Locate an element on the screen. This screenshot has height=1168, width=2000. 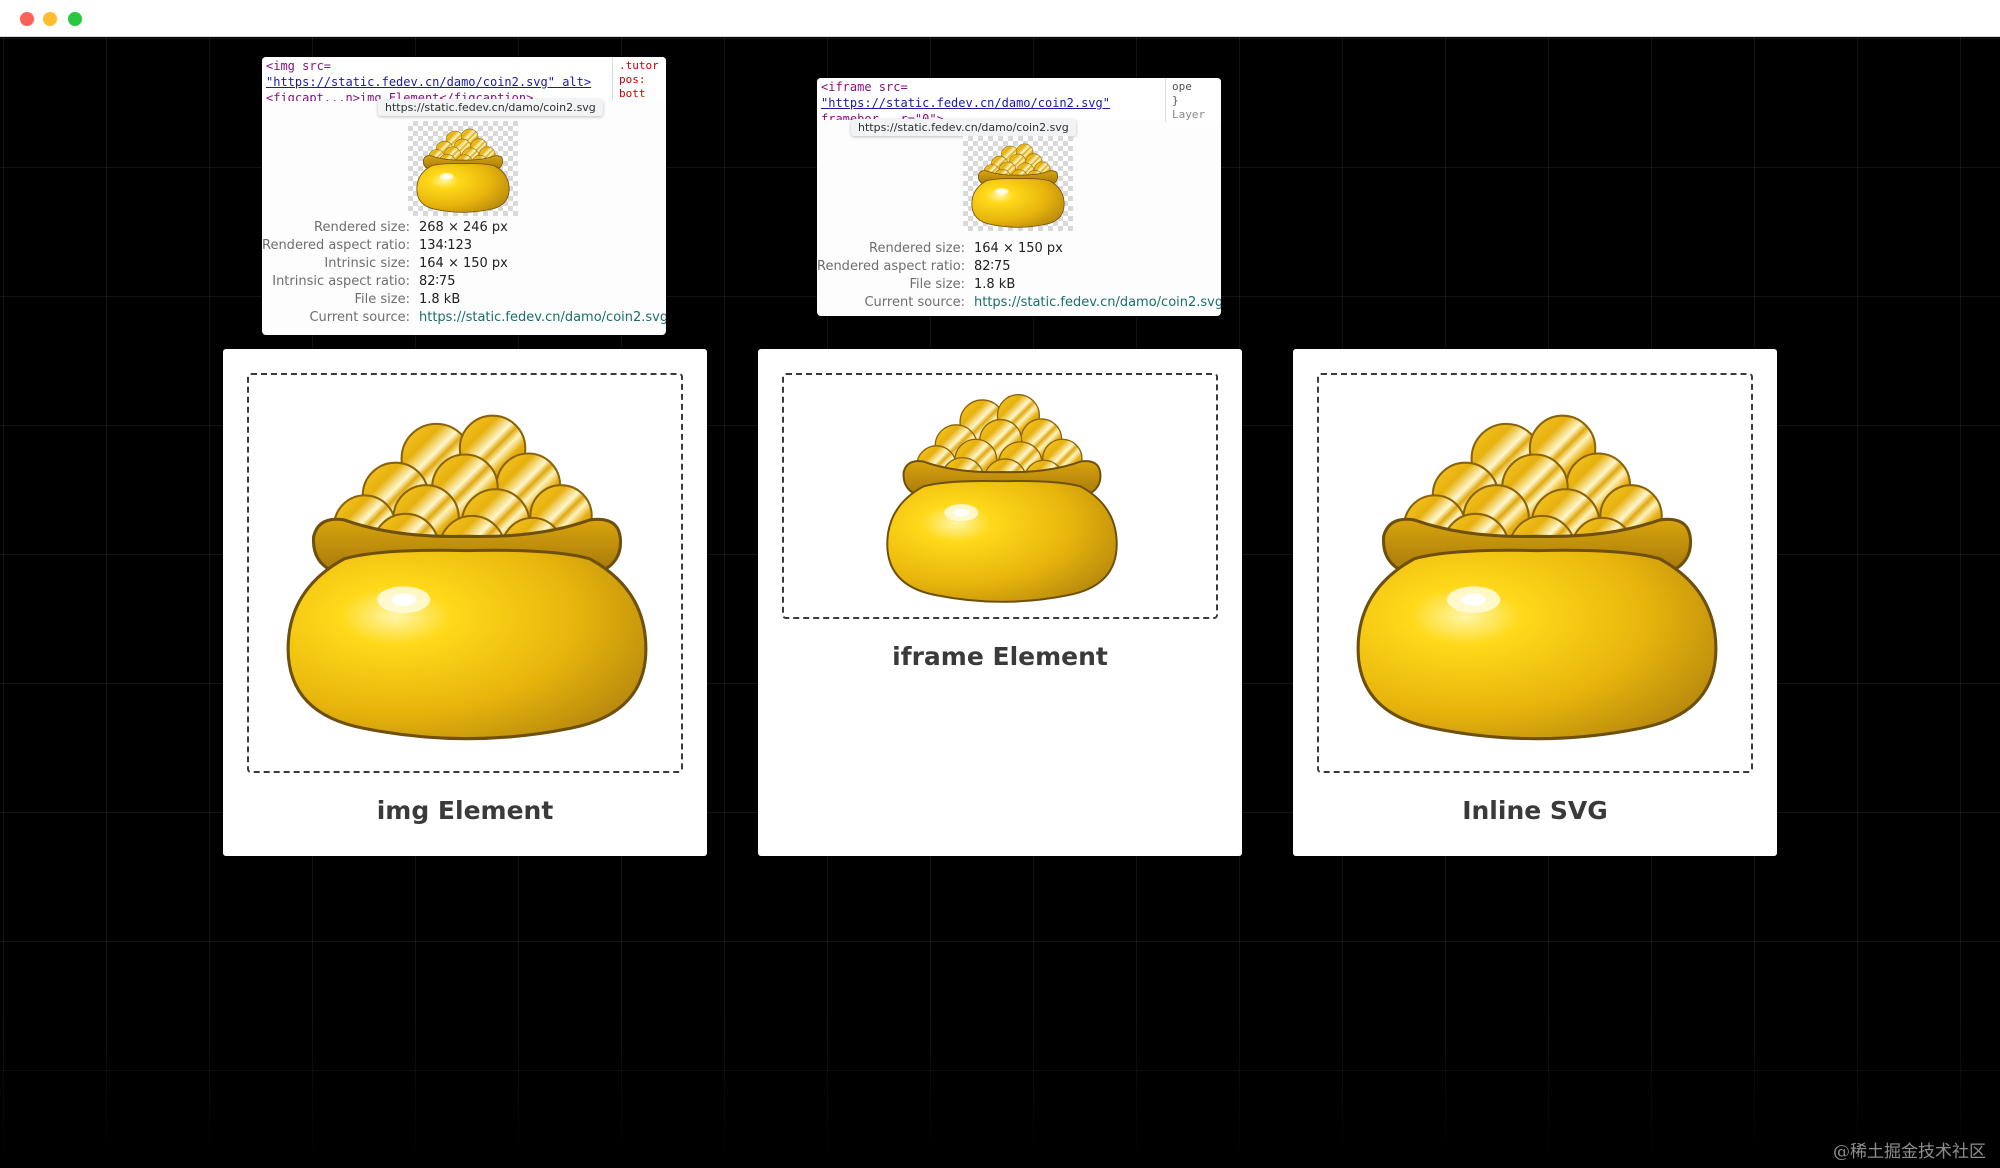
info-row: Rendered size: 268 × 246 px is located at coordinates (411, 227).